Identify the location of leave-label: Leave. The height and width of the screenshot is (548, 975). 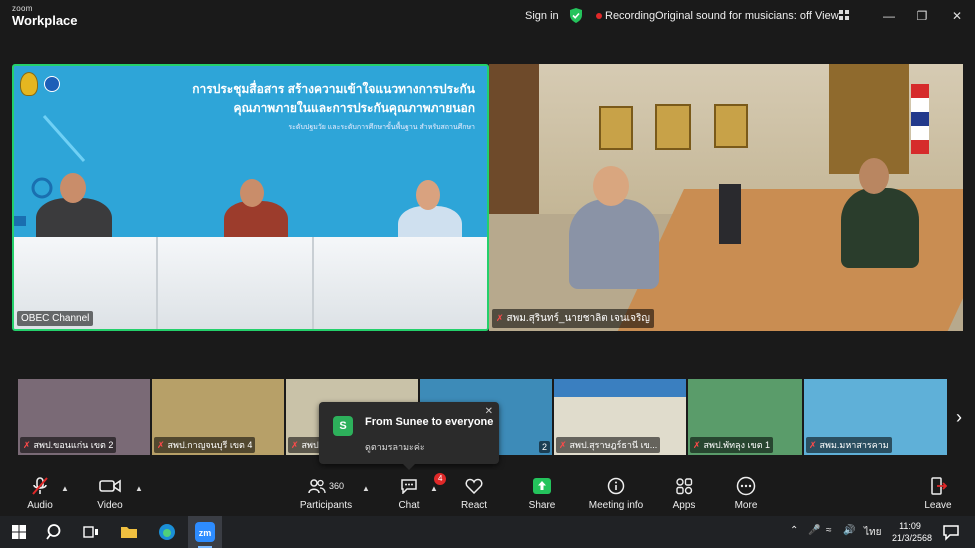
(938, 505).